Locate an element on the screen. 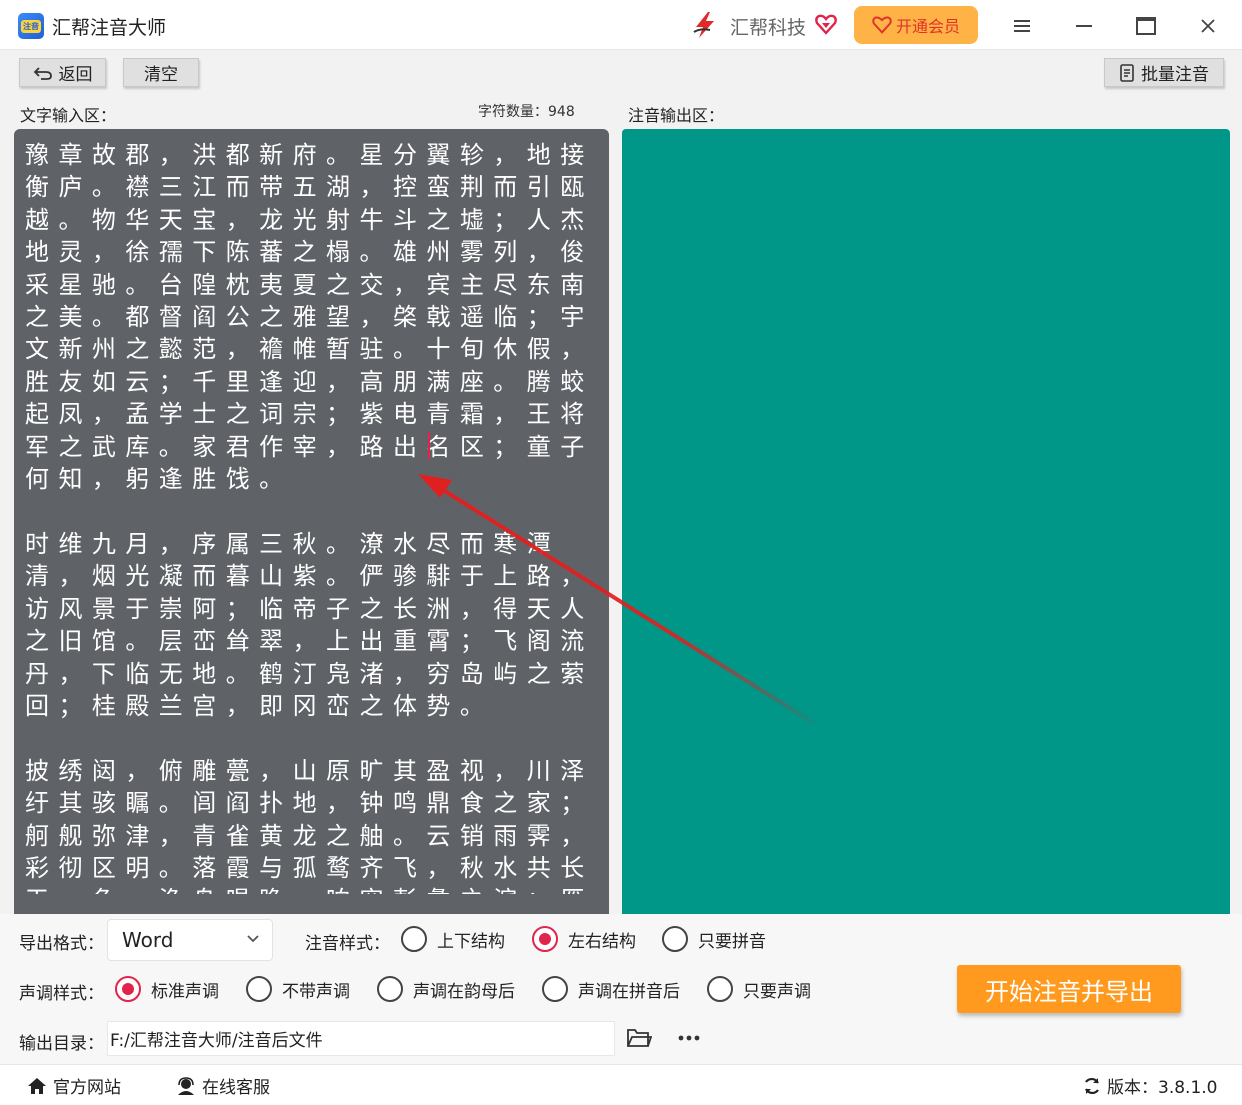 The height and width of the screenshot is (1105, 1242). radio-label: 不带声调 is located at coordinates (316, 991).